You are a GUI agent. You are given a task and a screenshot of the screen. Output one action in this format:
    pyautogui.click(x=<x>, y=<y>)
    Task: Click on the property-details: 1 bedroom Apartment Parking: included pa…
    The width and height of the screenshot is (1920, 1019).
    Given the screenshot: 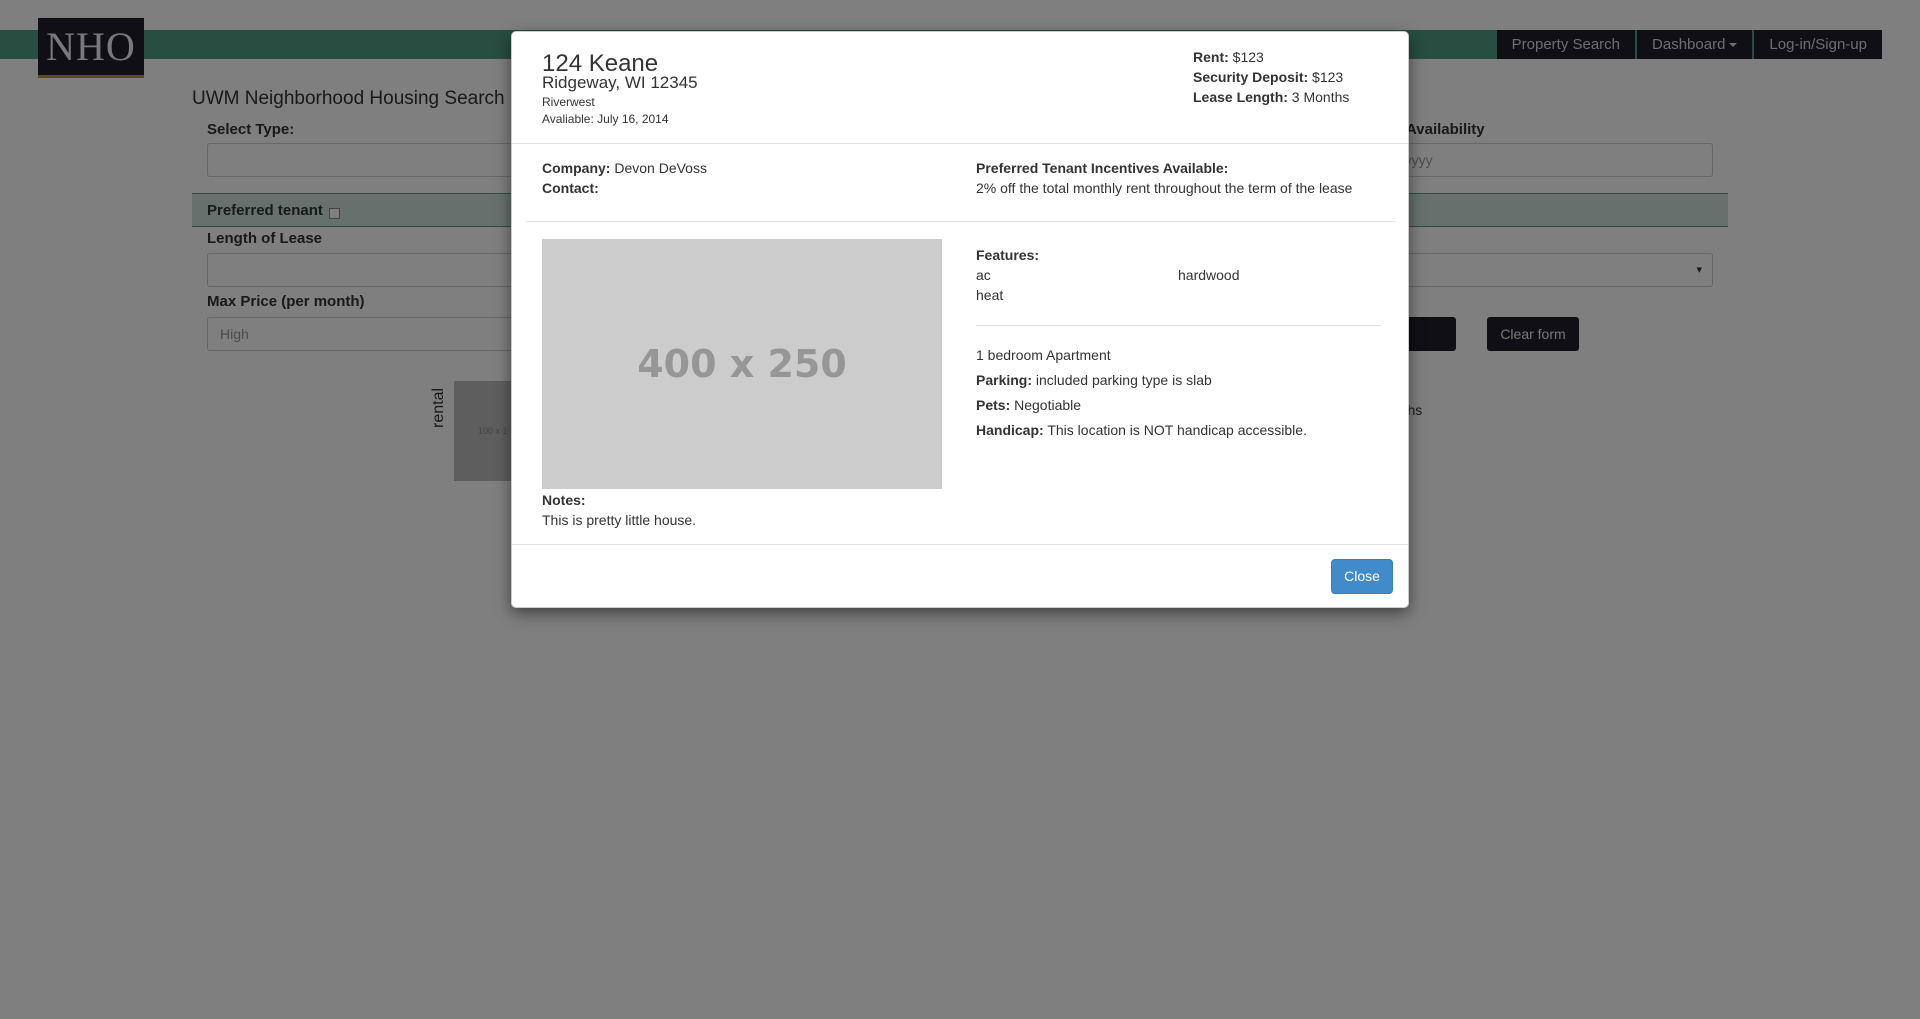 What is the action you would take?
    pyautogui.click(x=1141, y=395)
    